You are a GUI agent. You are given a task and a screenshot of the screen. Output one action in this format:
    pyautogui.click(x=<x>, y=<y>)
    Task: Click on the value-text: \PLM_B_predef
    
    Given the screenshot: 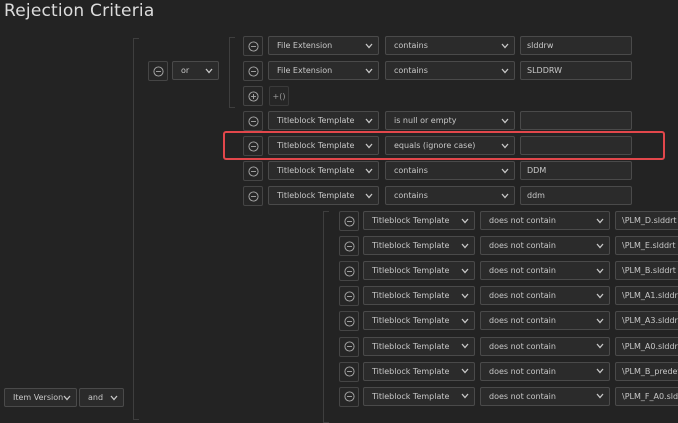 What is the action you would take?
    pyautogui.click(x=650, y=371)
    